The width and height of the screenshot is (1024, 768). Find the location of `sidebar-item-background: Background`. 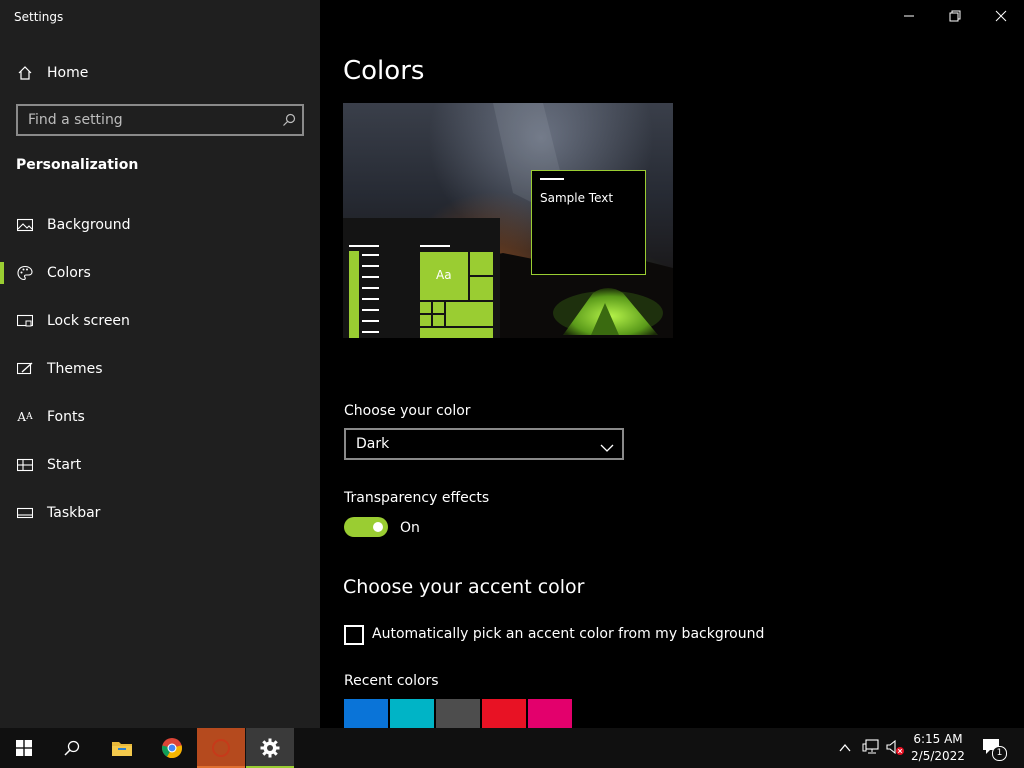

sidebar-item-background: Background is located at coordinates (160, 225).